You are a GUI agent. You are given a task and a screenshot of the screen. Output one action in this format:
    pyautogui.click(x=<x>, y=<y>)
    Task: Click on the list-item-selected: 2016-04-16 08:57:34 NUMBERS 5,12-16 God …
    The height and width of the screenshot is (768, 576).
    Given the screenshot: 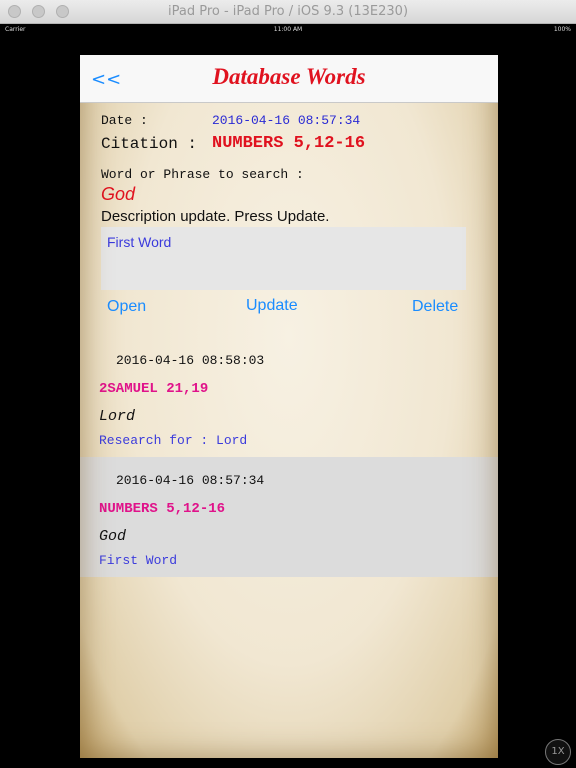 What is the action you would take?
    pyautogui.click(x=289, y=517)
    